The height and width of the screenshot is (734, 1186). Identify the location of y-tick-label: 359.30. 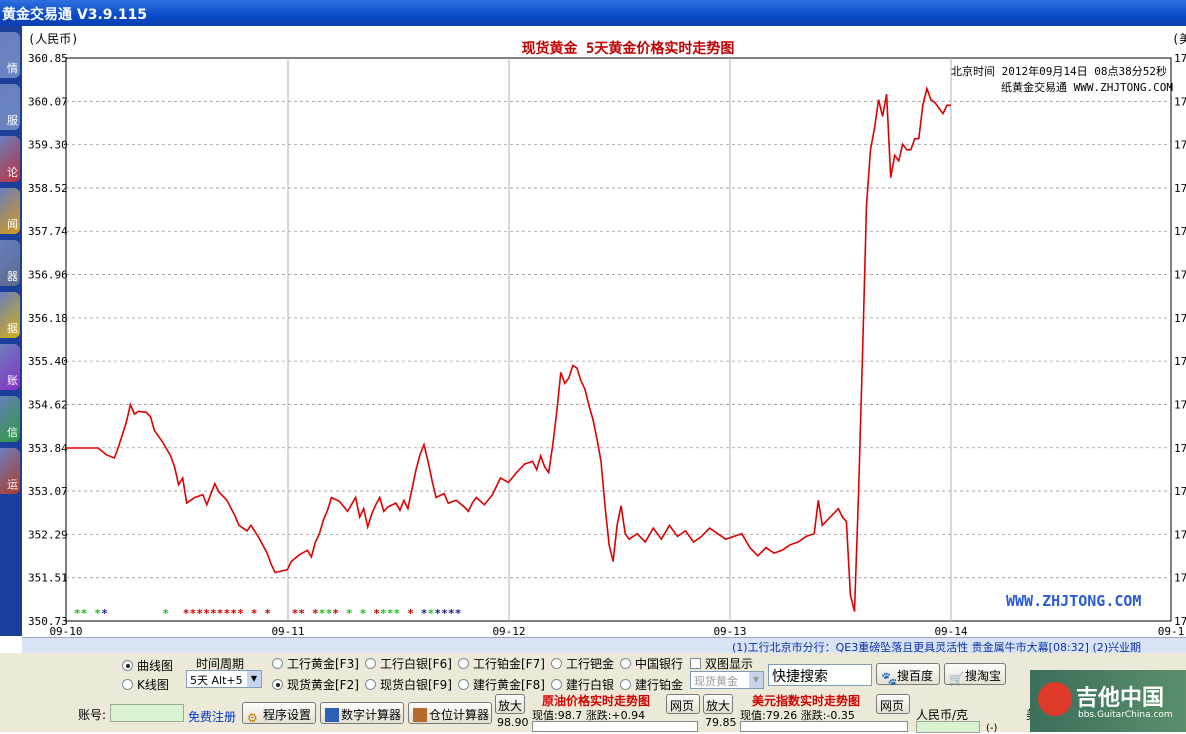
(48, 145).